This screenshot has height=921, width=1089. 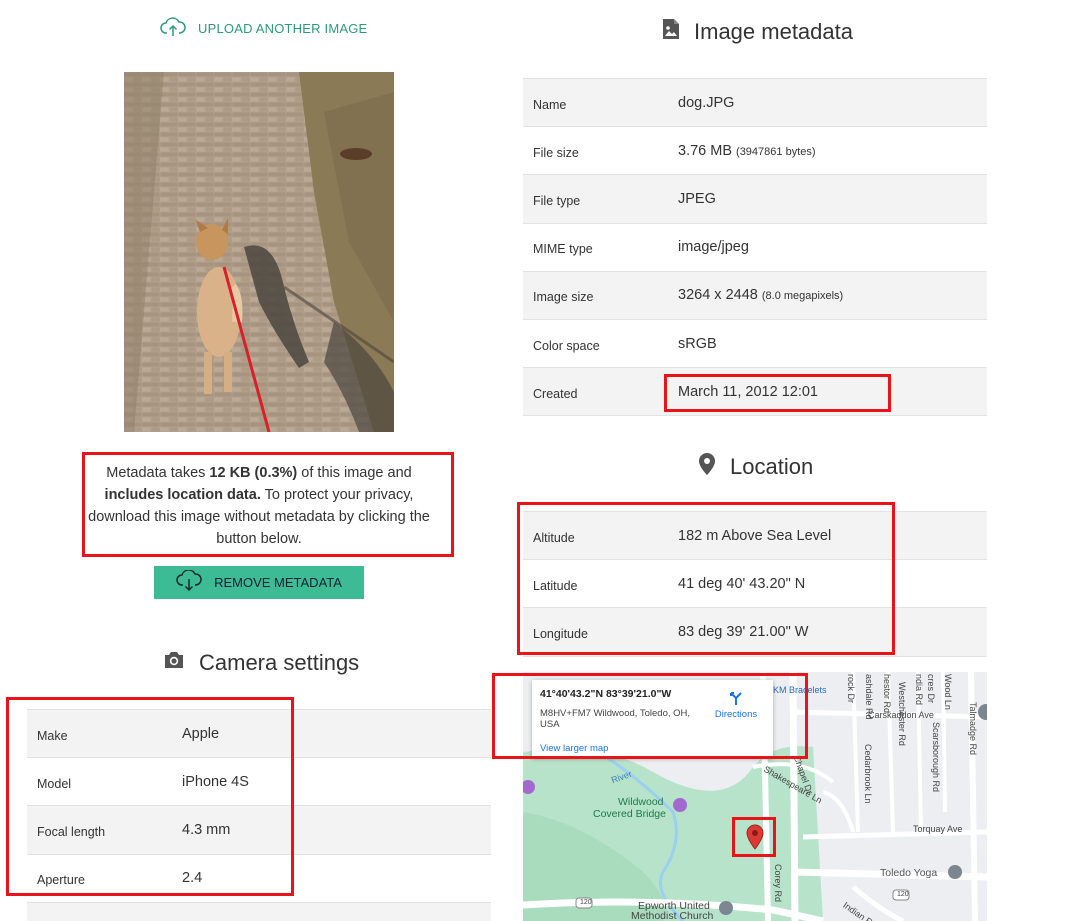 I want to click on row-key: Model, so click(x=54, y=783).